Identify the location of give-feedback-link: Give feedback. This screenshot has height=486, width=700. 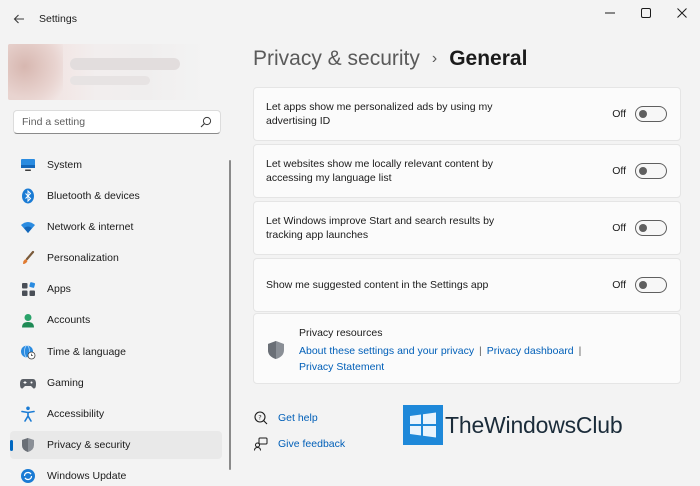
(311, 444).